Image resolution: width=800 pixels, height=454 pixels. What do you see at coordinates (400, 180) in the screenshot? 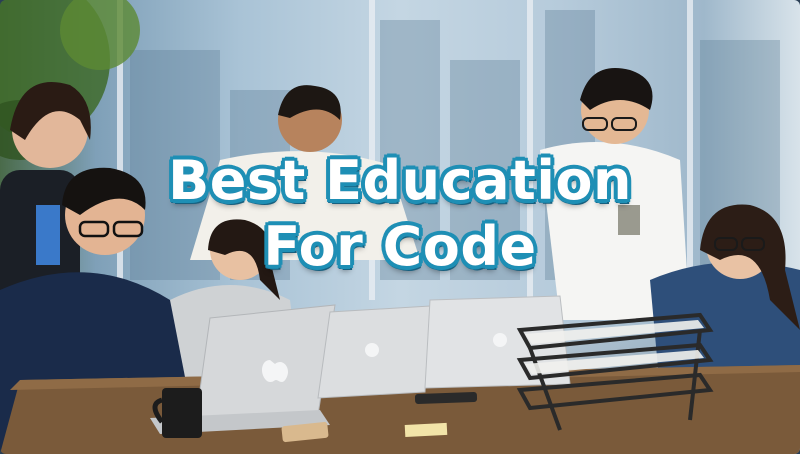
I see `headline-line-1: Best Education` at bounding box center [400, 180].